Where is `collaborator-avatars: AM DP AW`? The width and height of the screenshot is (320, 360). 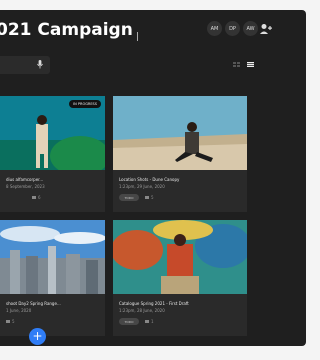
collaborator-avatars: AM DP AW is located at coordinates (232, 28).